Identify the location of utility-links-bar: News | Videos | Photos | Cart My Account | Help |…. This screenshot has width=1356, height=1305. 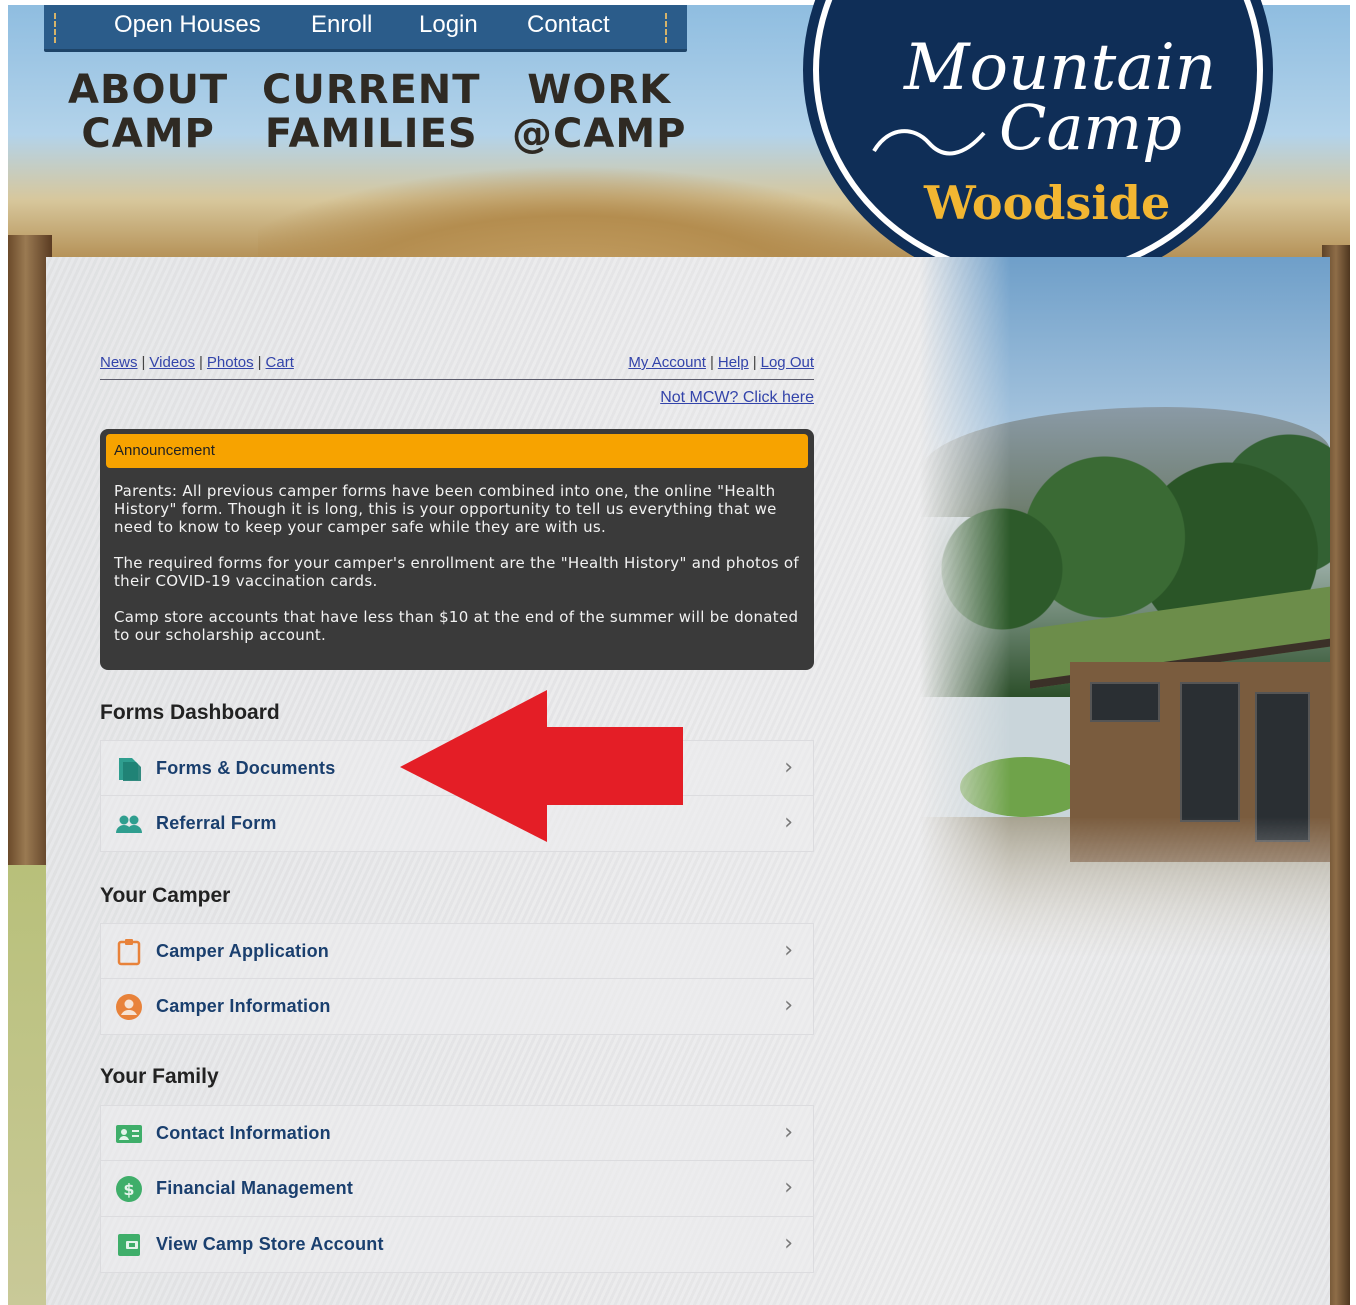
(457, 367).